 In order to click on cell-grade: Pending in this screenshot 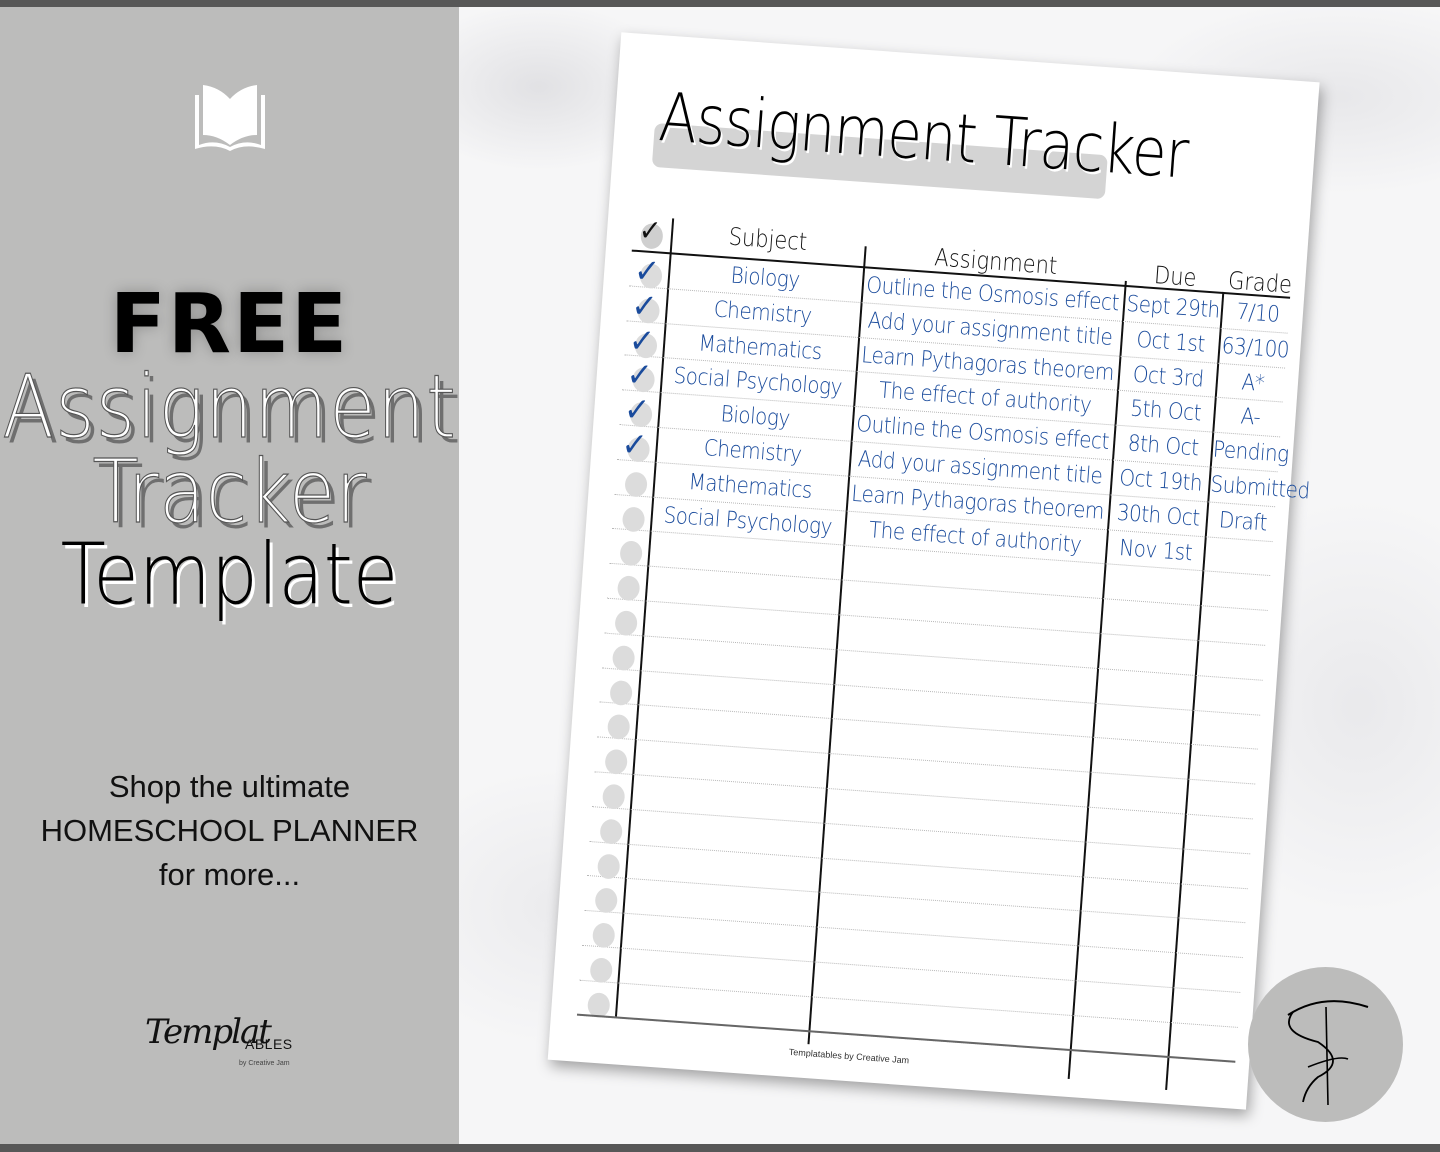, I will do `click(1251, 451)`.